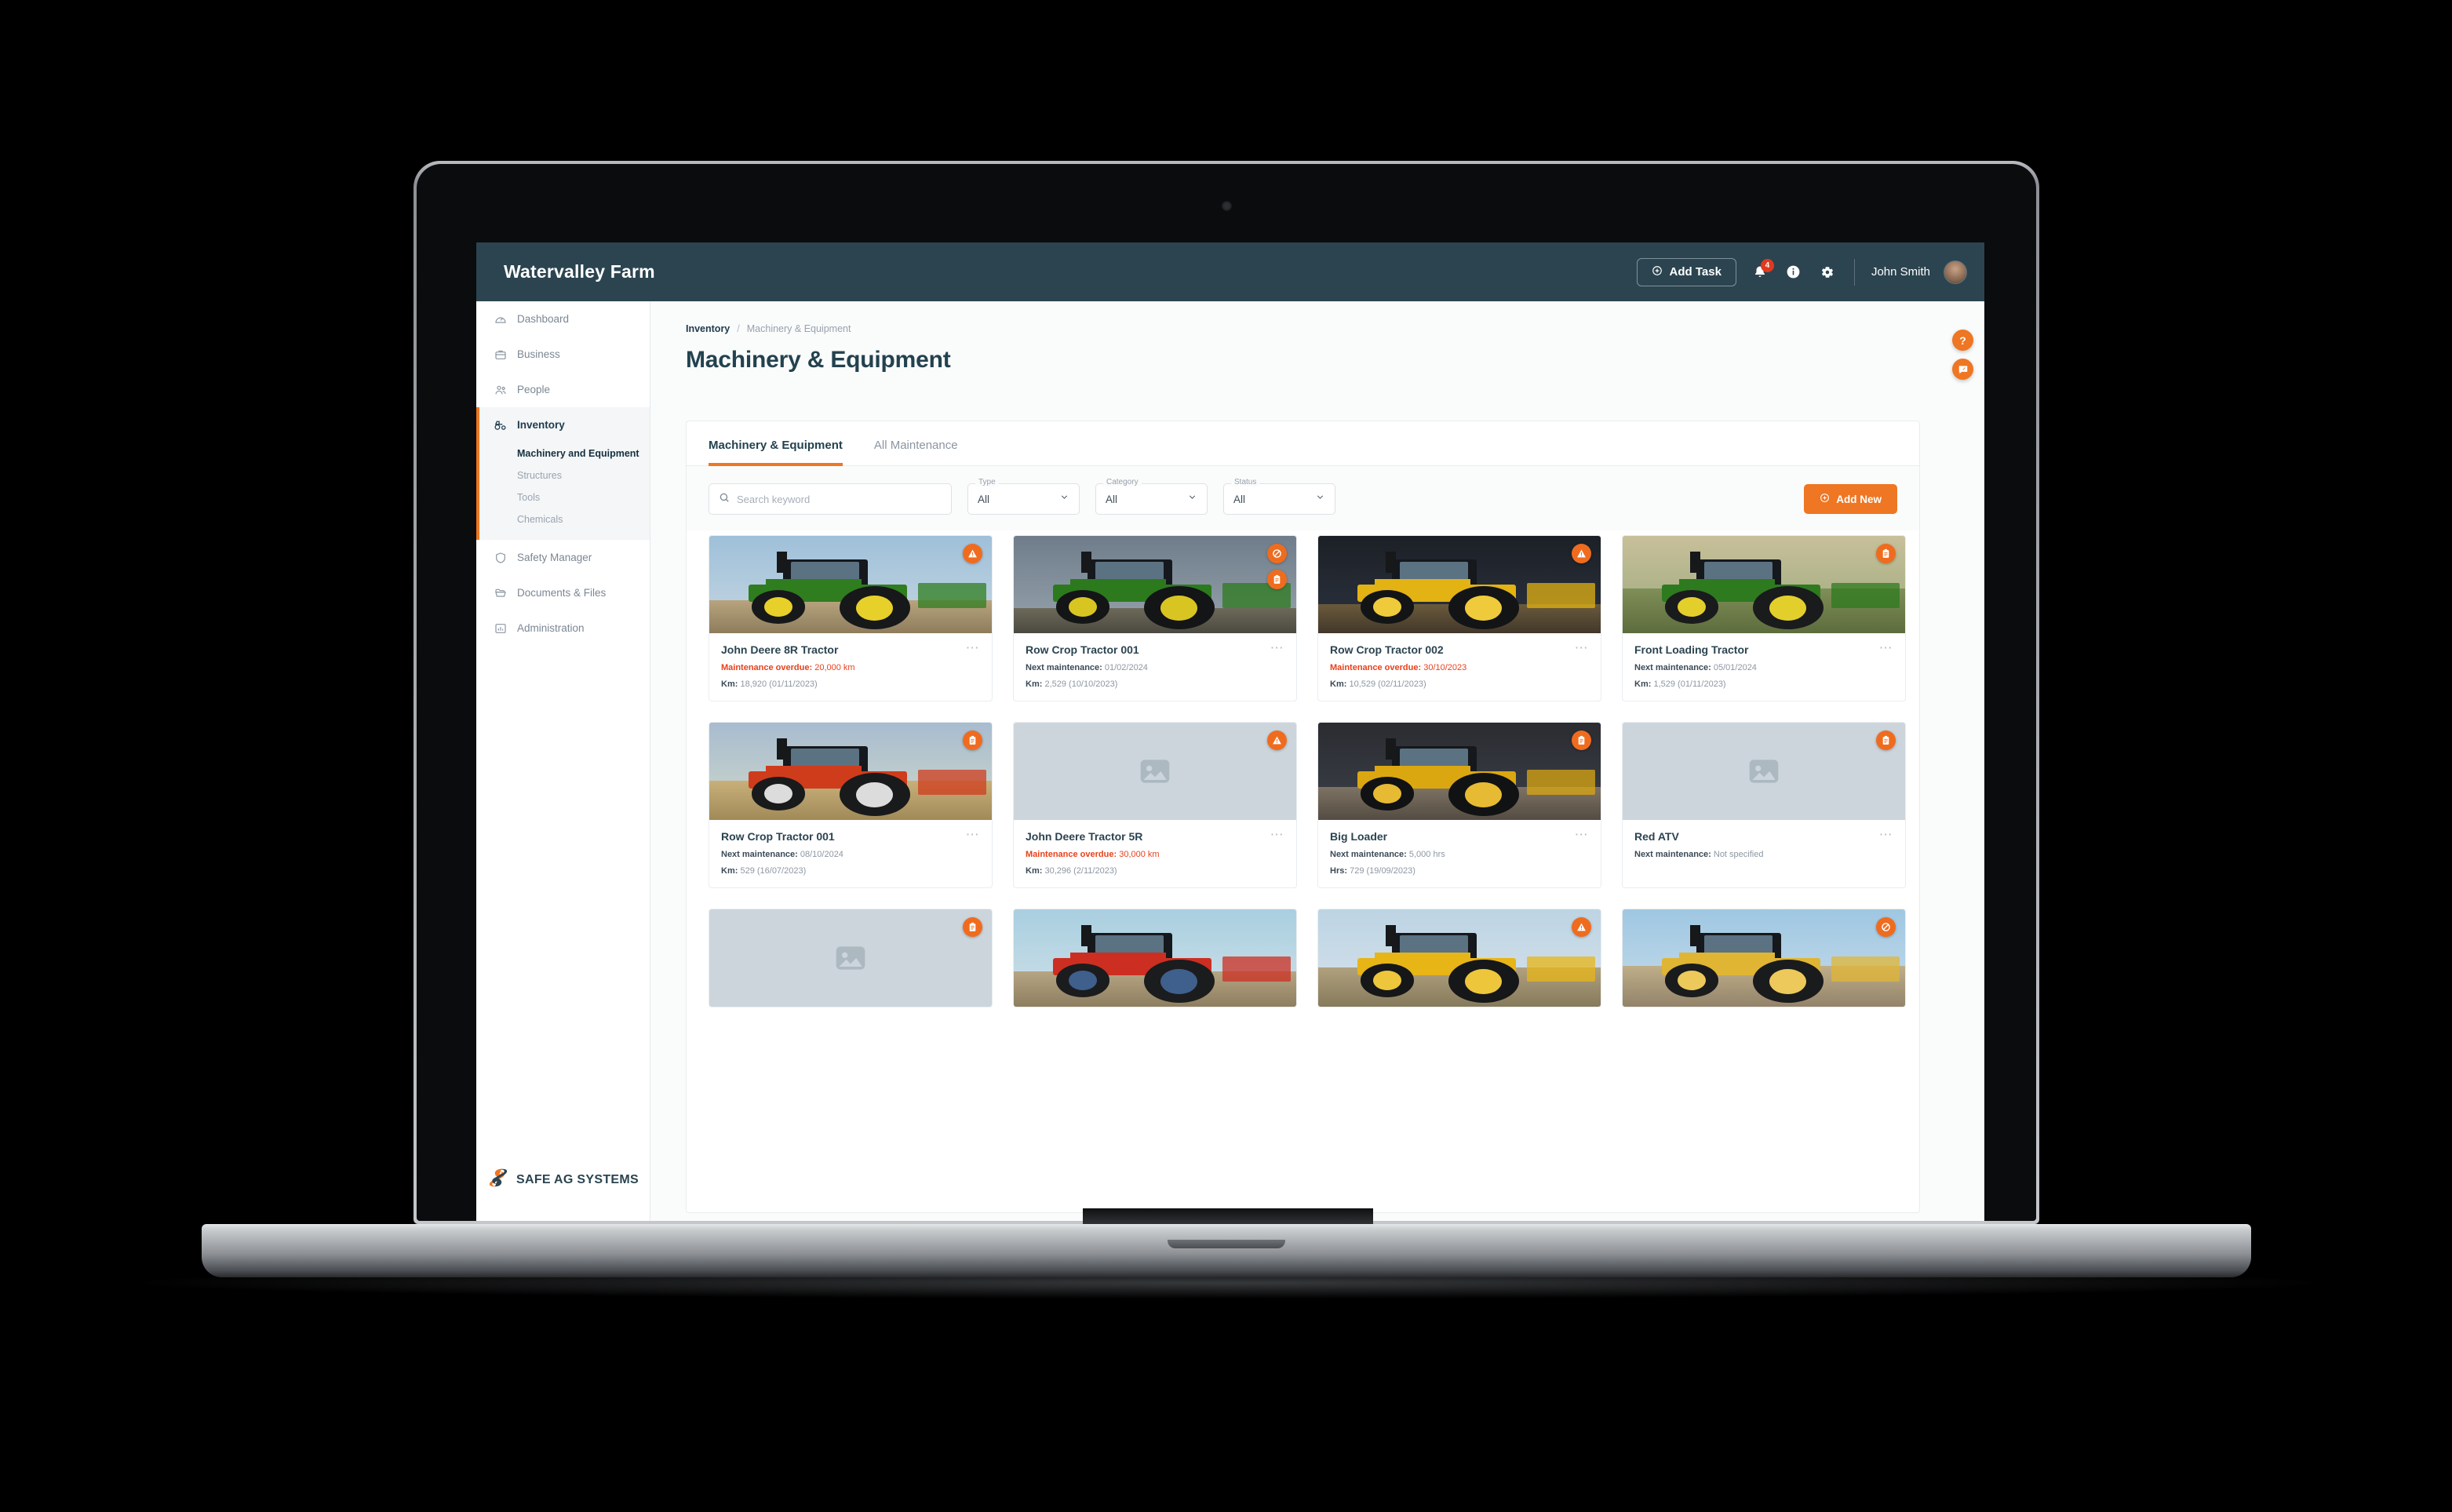 The image size is (2452, 1512). Describe the element at coordinates (916, 453) in the screenshot. I see `tab-all-maintenance: All Maintenance` at that location.